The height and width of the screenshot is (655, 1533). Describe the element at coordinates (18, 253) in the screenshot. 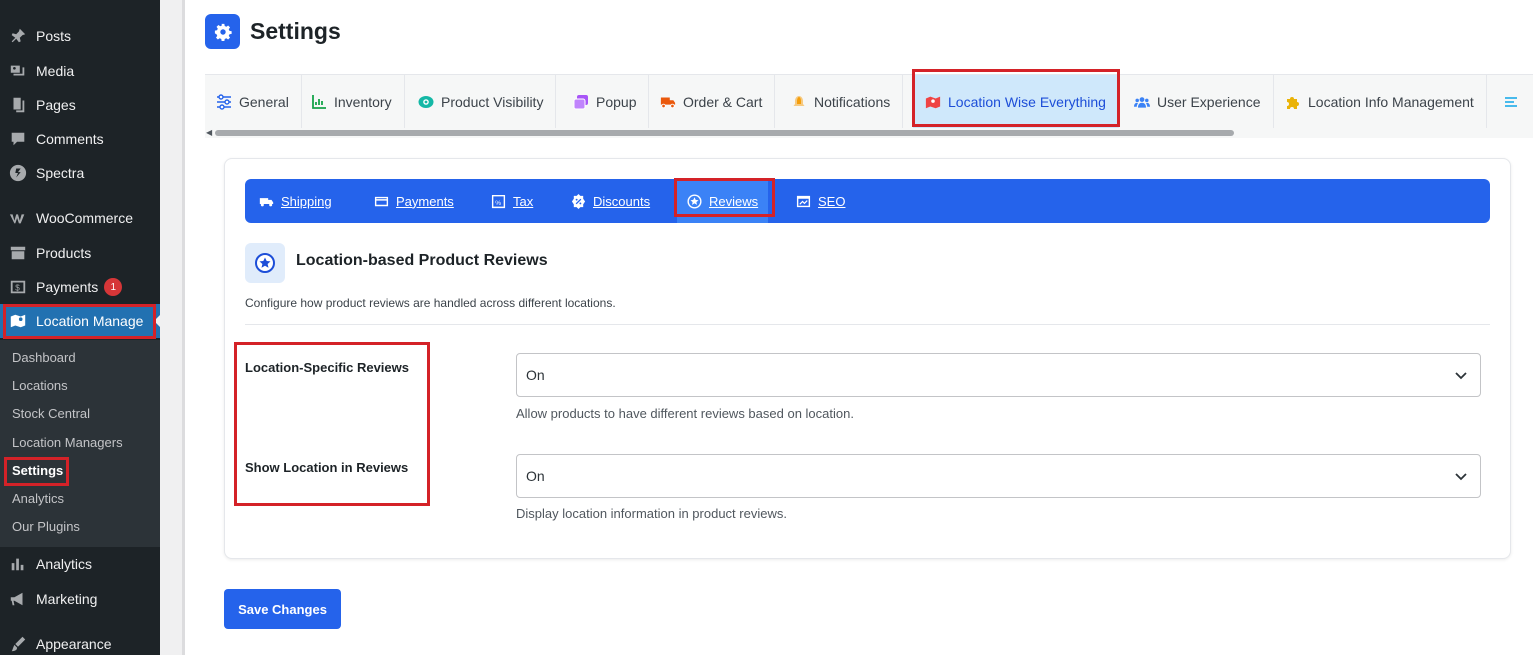

I see `archive-icon` at that location.